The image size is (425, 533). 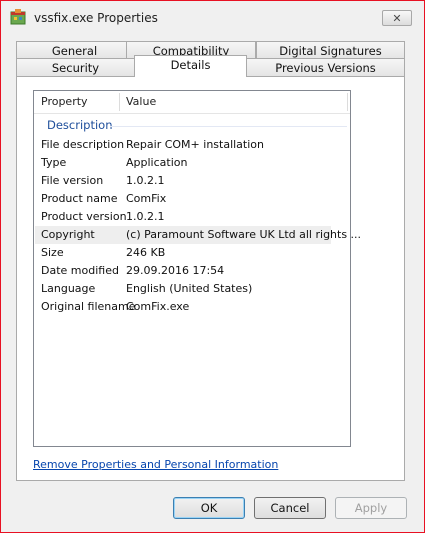 I want to click on list-item: File version 1.0.2.1, so click(x=183, y=181).